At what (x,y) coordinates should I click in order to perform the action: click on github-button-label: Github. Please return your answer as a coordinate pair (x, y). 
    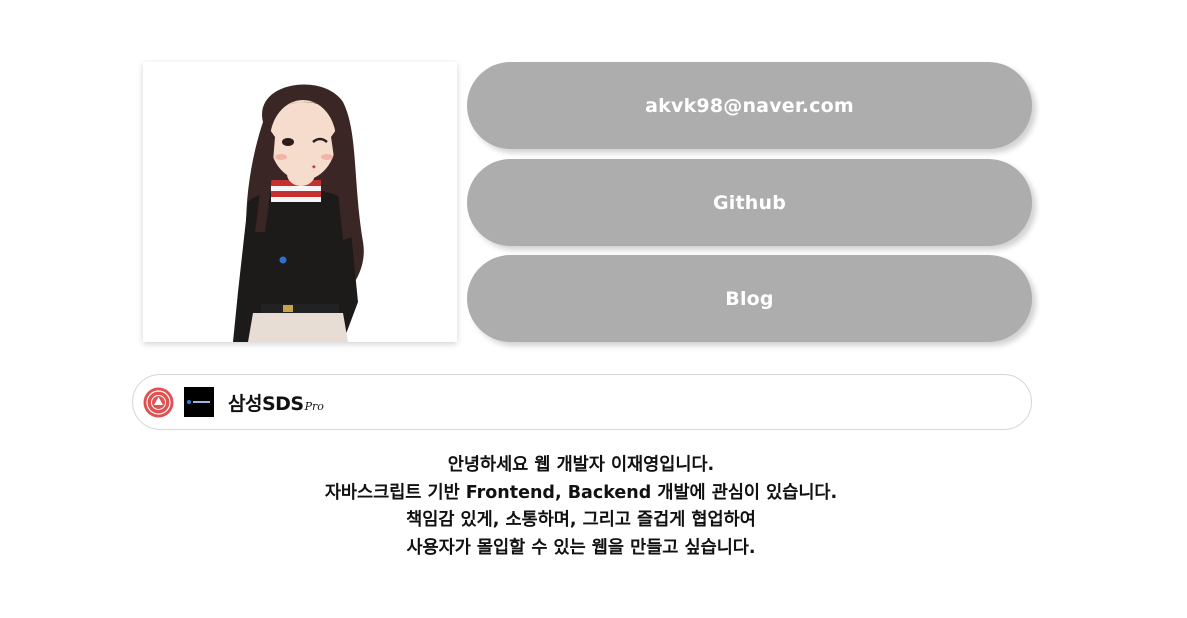
    Looking at the image, I should click on (749, 202).